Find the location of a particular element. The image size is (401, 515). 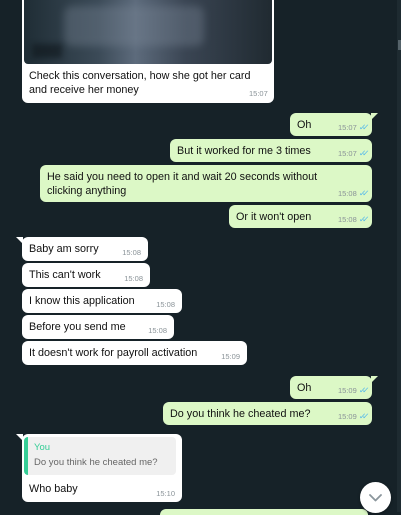

scroll-to-bottom-button is located at coordinates (375, 497).